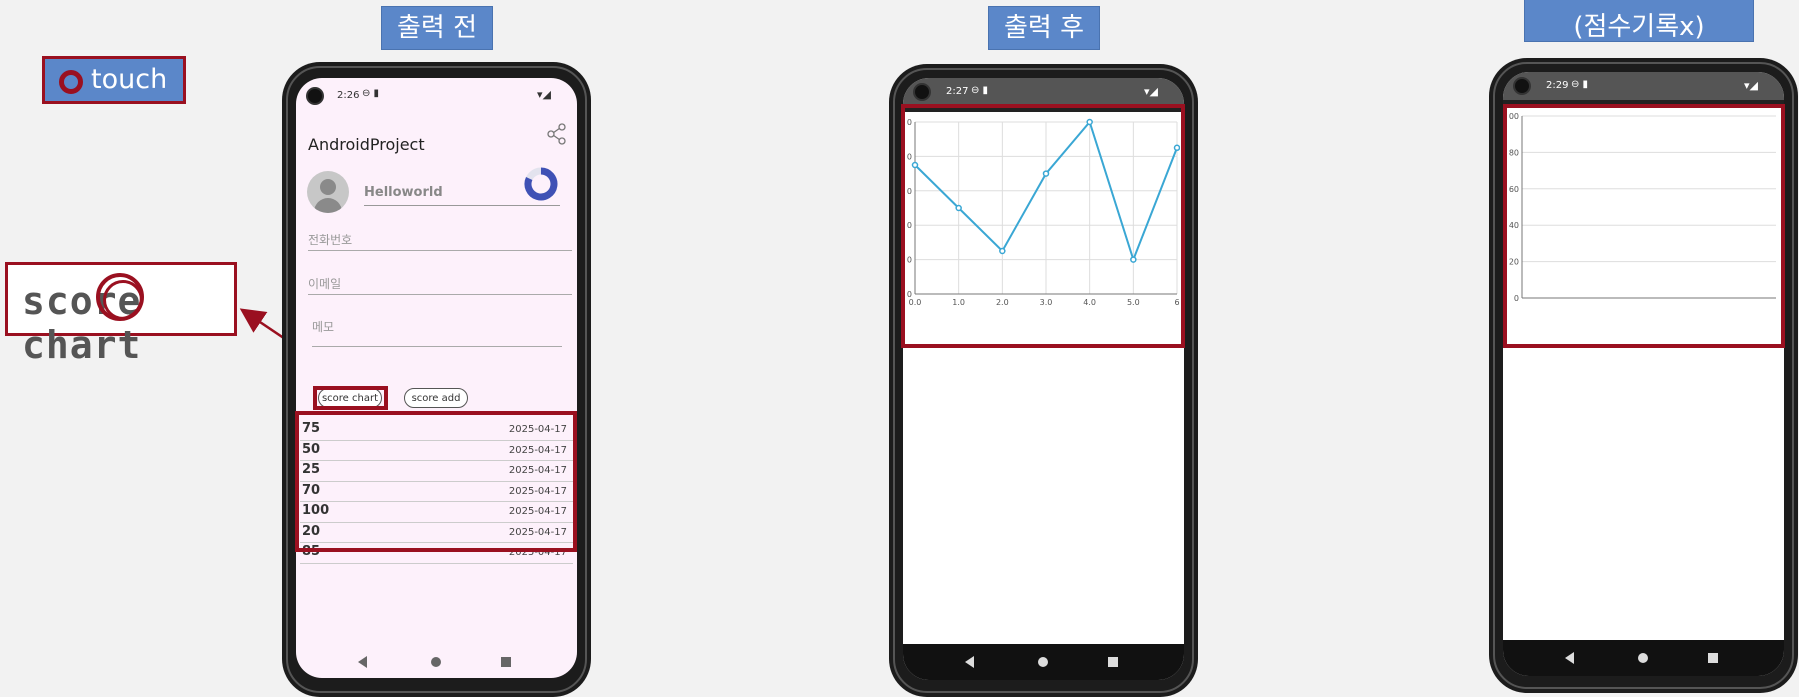 This screenshot has width=1799, height=697. Describe the element at coordinates (366, 144) in the screenshot. I see `app-title: AndroidProject` at that location.